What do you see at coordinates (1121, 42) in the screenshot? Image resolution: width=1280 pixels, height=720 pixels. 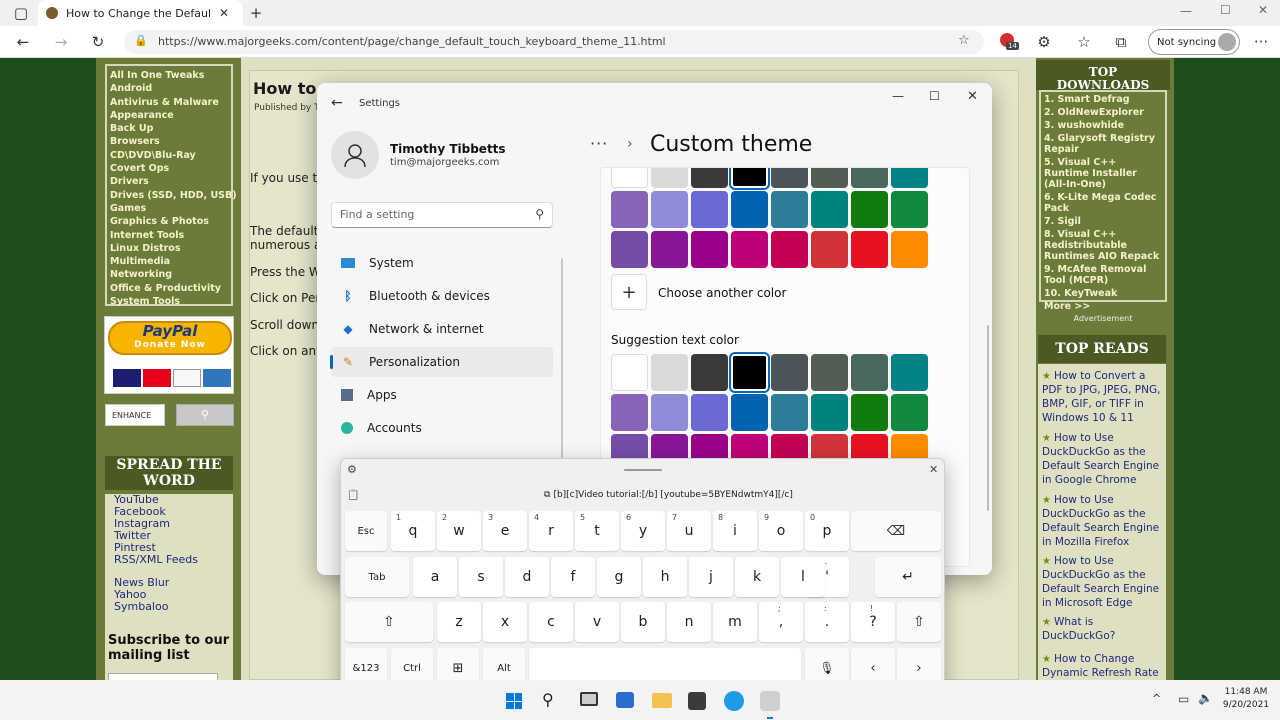 I see `collections-icon: ⧉` at bounding box center [1121, 42].